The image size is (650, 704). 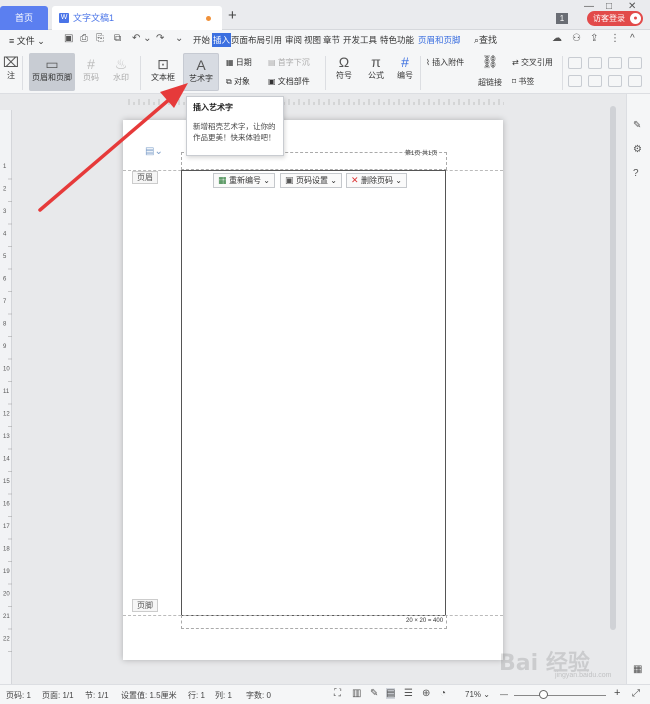 What do you see at coordinates (6, 550) in the screenshot?
I see `ruler-label: 18` at bounding box center [6, 550].